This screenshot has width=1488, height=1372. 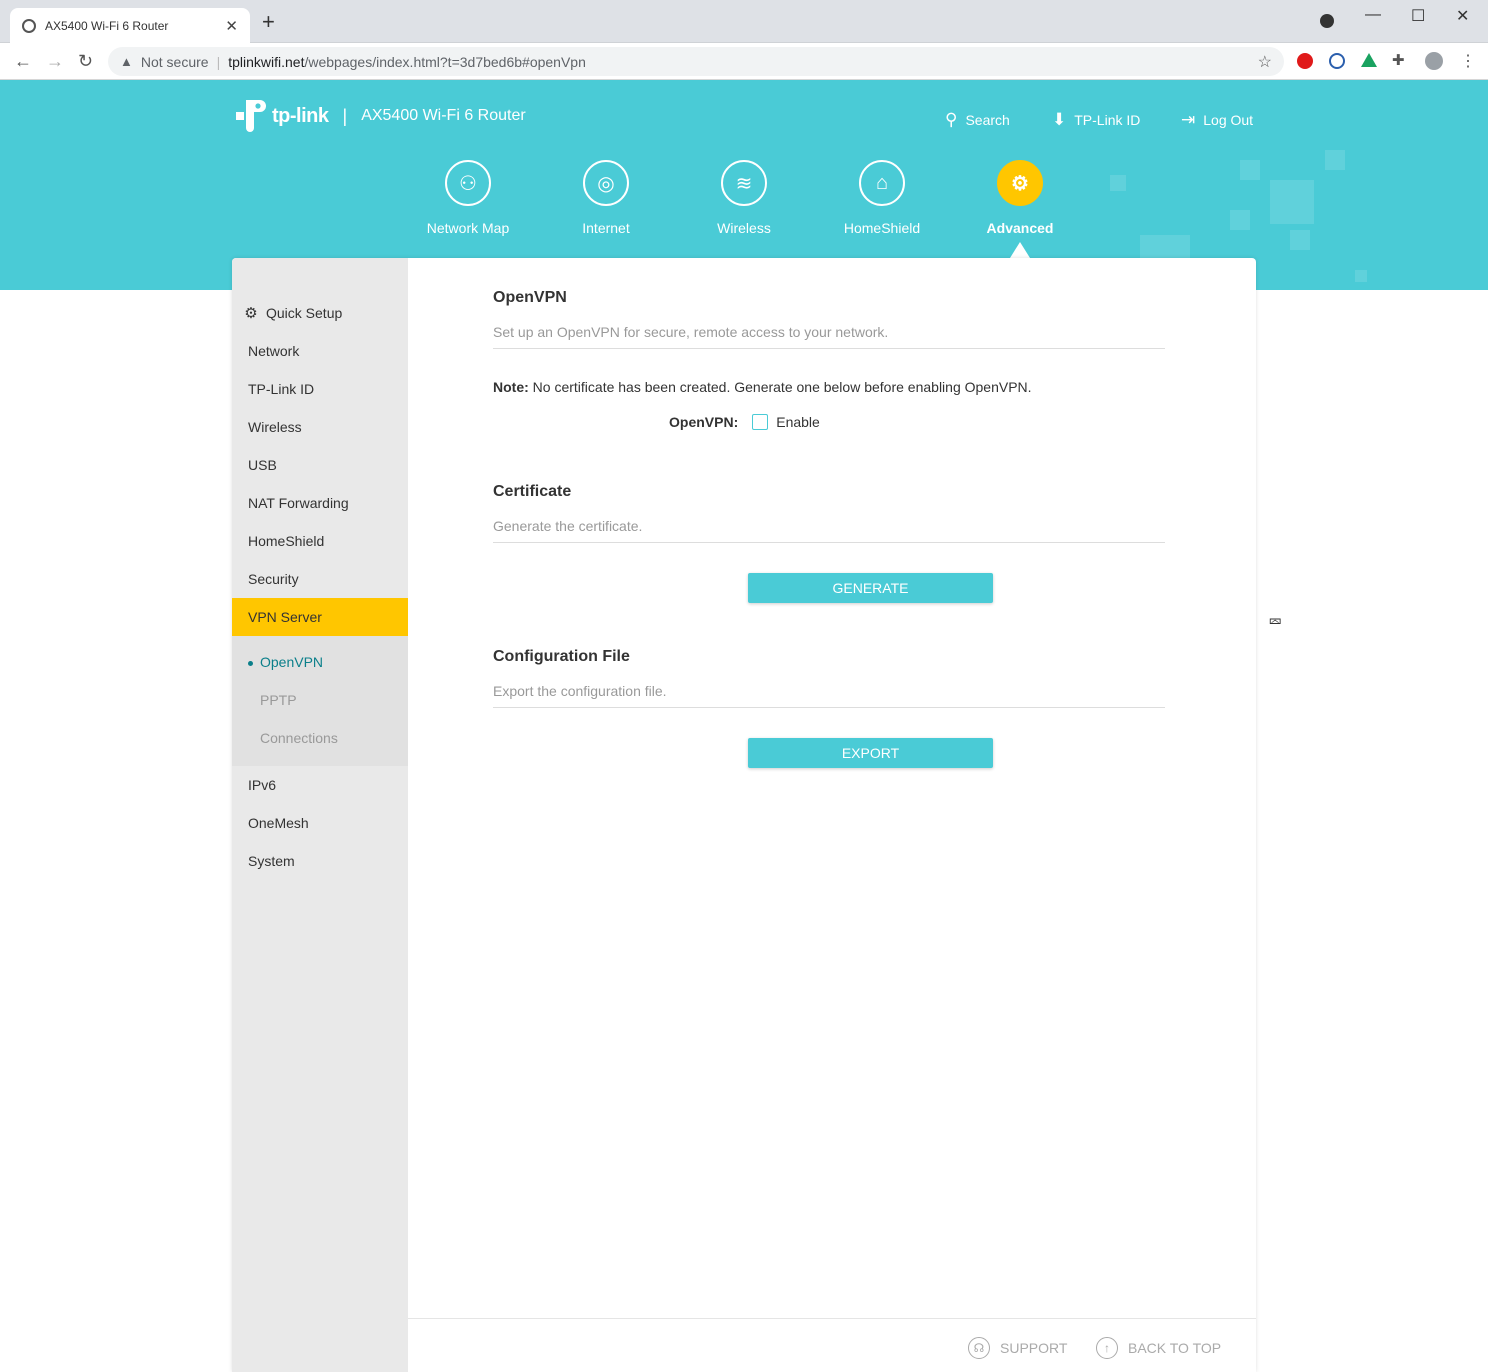 I want to click on support-label: SUPPORT, so click(x=1034, y=1348).